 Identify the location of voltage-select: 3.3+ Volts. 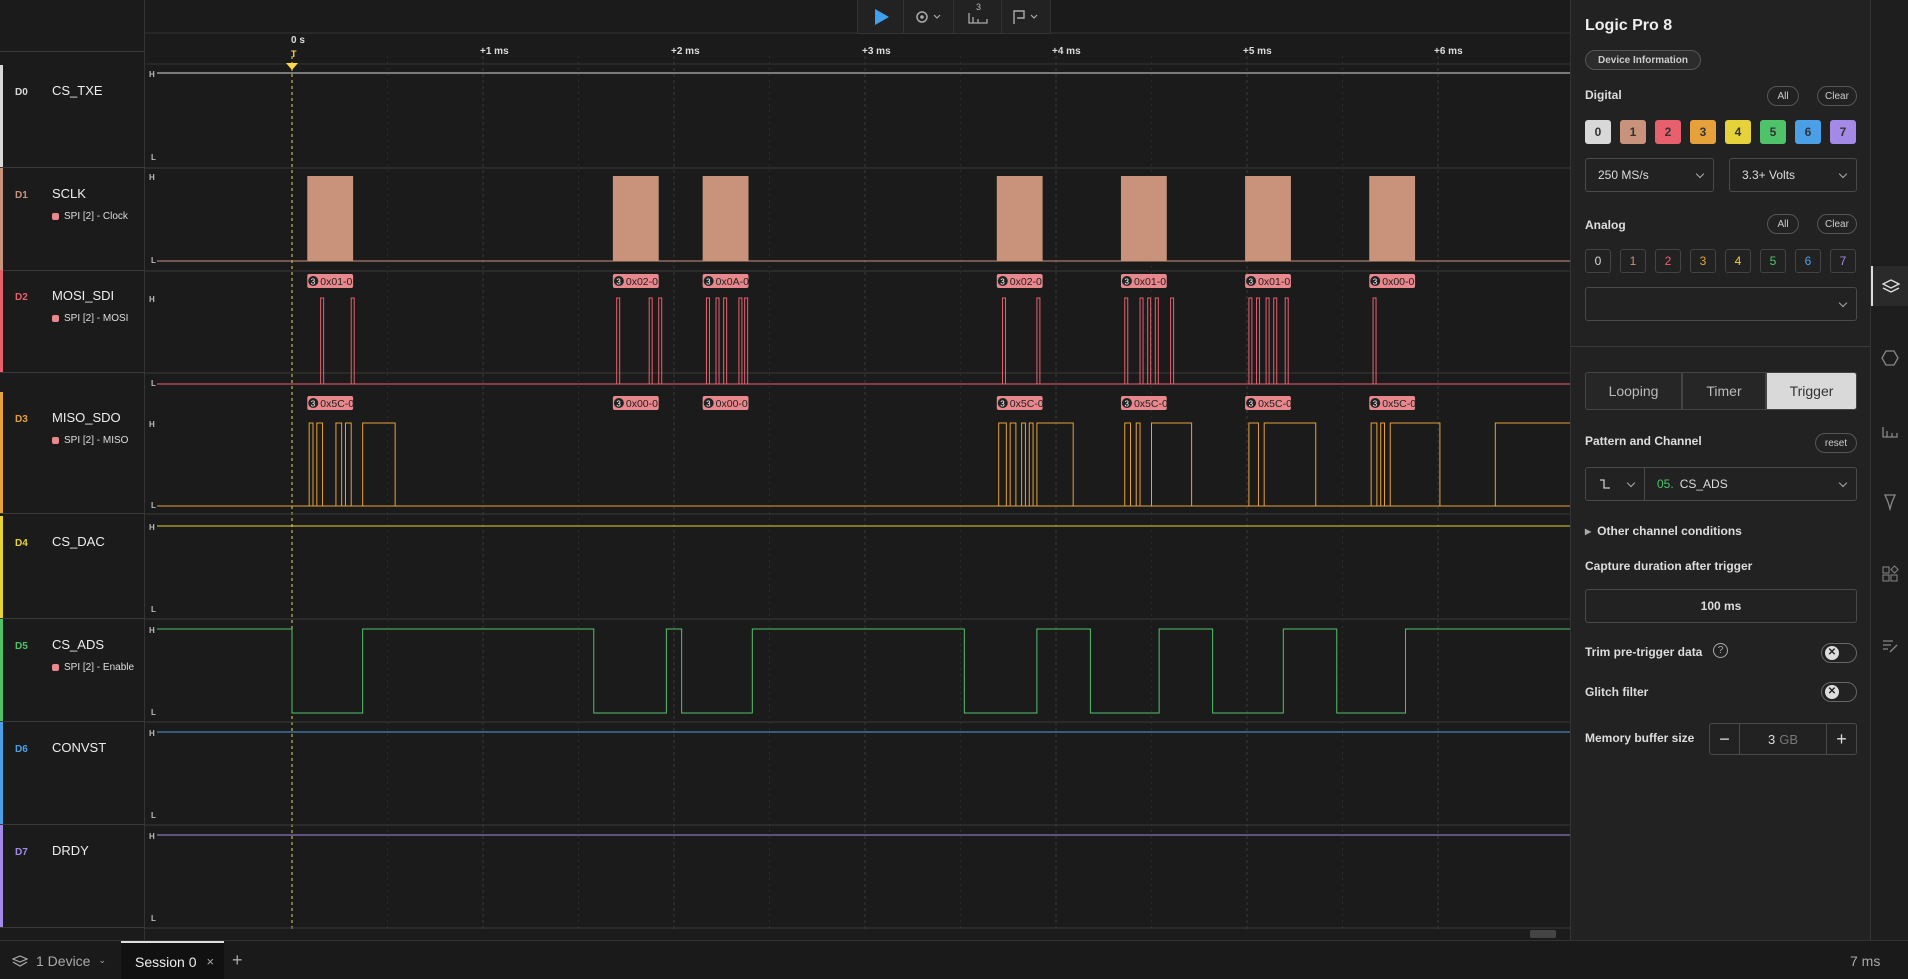
(1793, 175).